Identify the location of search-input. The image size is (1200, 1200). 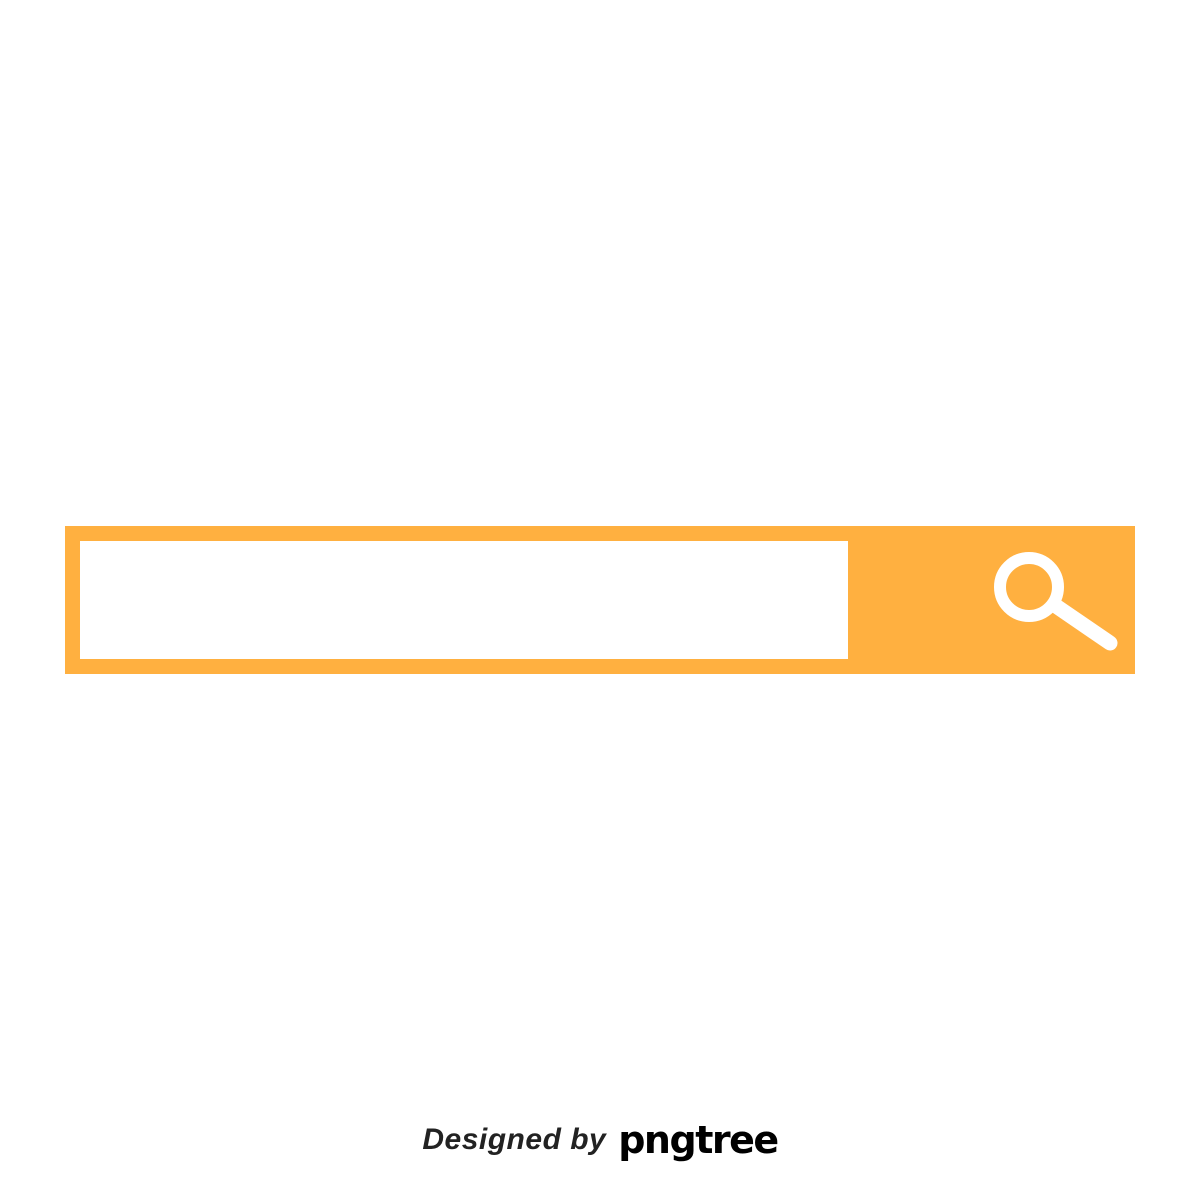
(464, 600).